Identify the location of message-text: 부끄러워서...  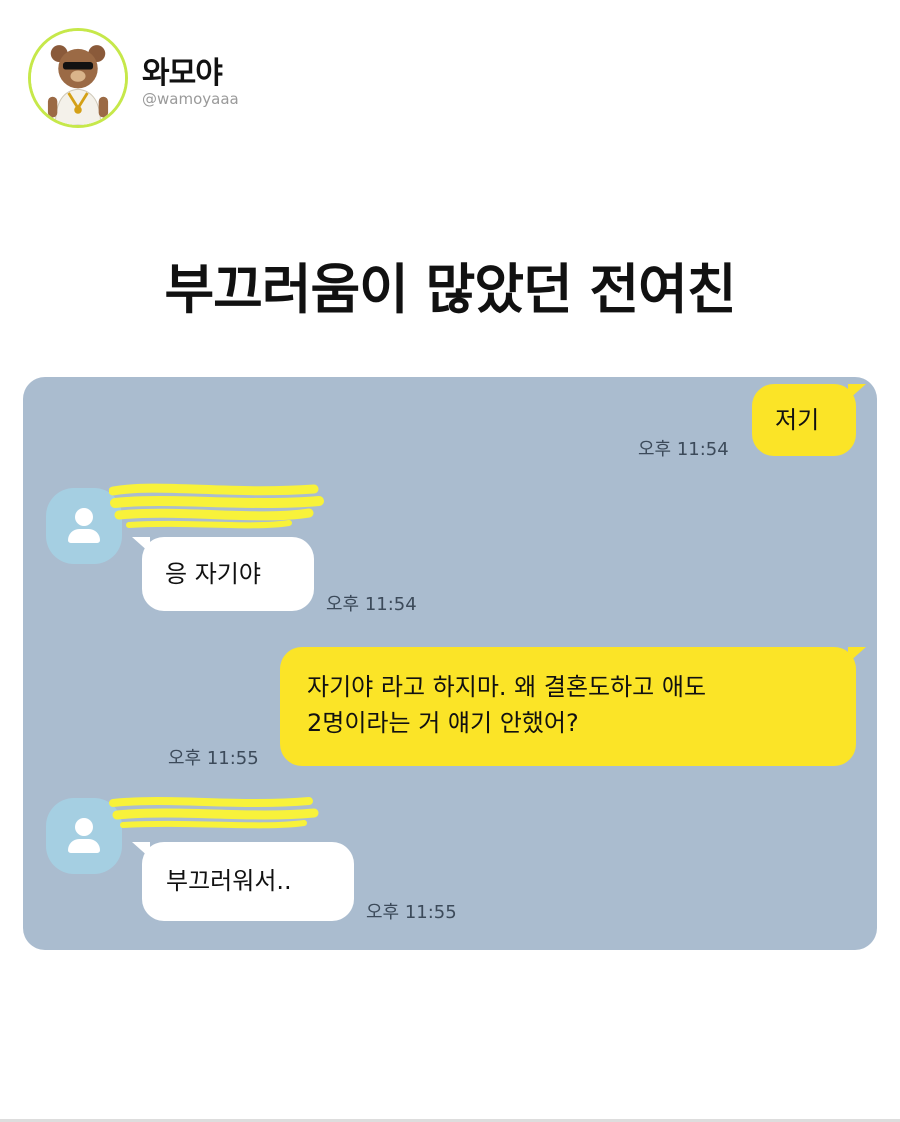
(229, 881).